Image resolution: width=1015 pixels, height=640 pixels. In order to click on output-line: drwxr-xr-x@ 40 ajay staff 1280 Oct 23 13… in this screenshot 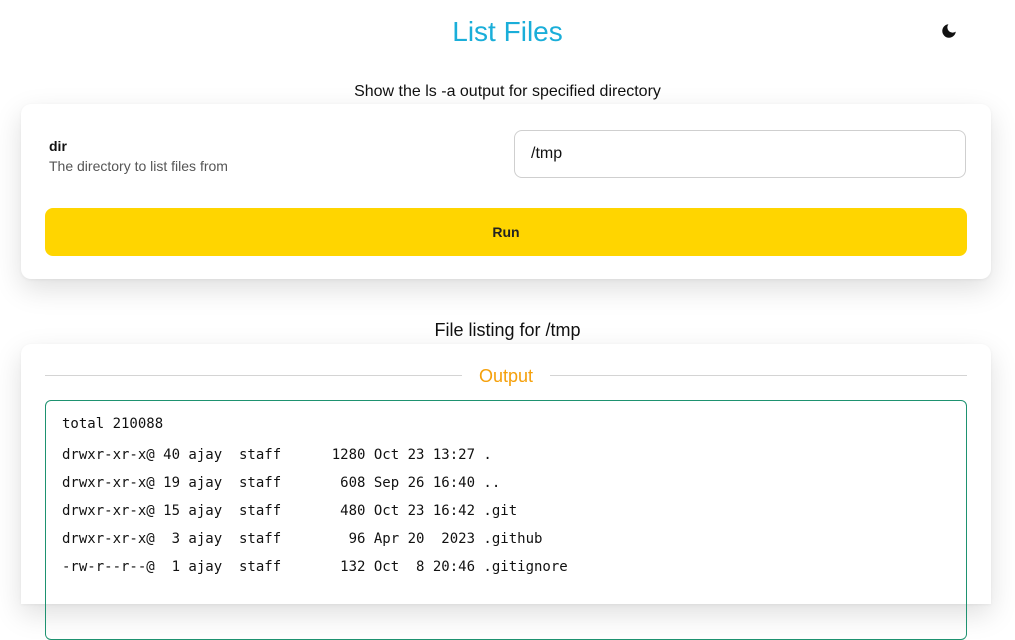, I will do `click(277, 455)`.